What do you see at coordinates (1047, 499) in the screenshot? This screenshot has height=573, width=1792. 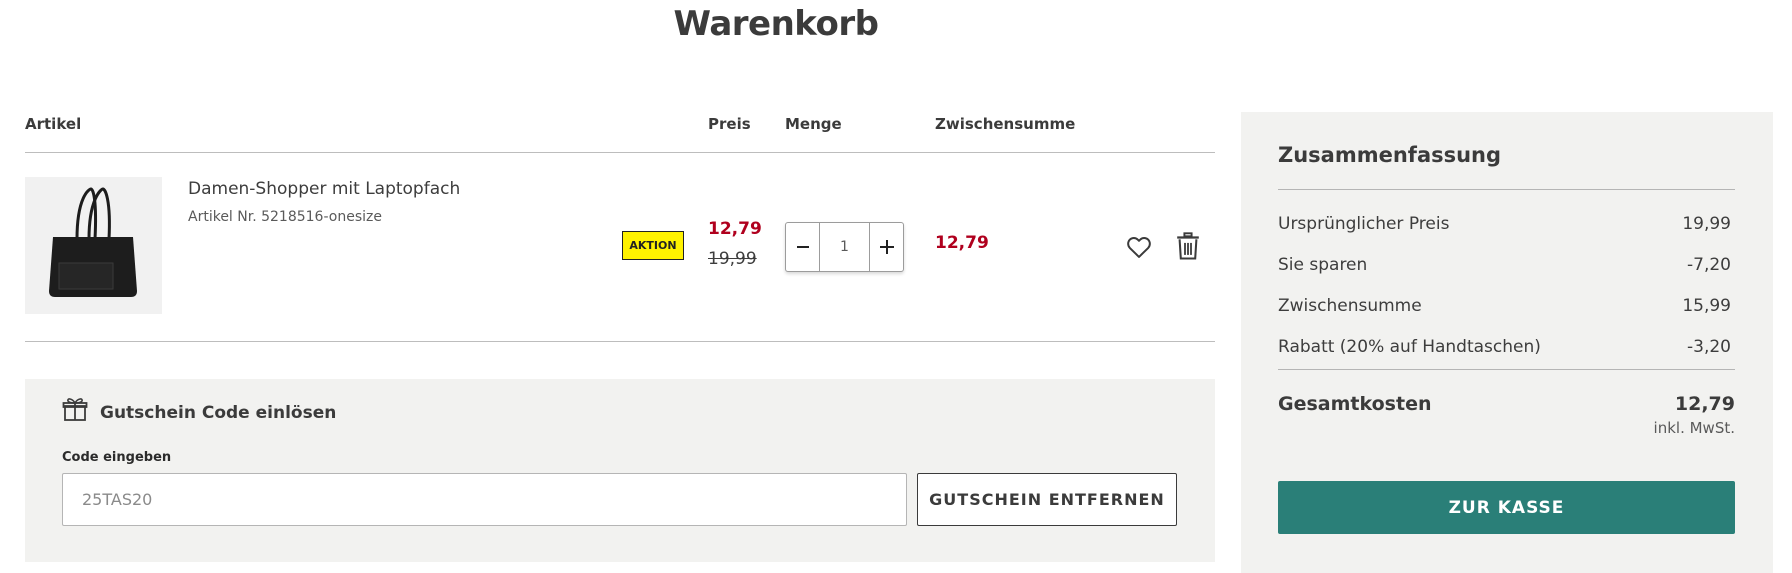 I see `remove-voucher-button: GUTSCHEIN ENTFERNEN` at bounding box center [1047, 499].